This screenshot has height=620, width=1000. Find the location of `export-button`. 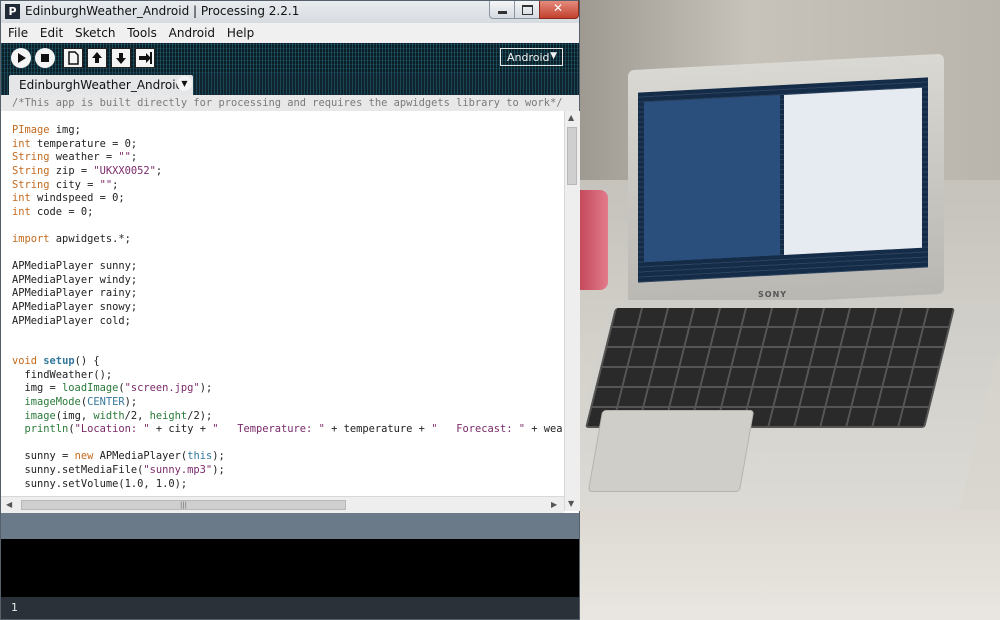

export-button is located at coordinates (145, 58).